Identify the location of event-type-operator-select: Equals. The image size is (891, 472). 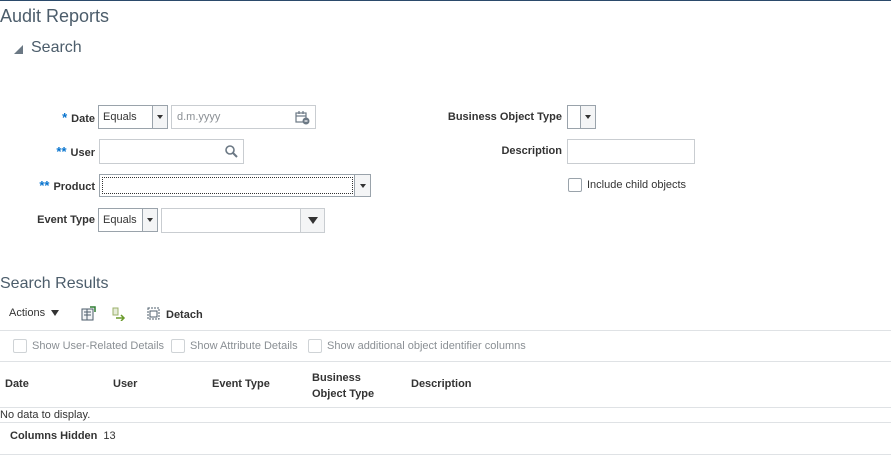
(128, 220).